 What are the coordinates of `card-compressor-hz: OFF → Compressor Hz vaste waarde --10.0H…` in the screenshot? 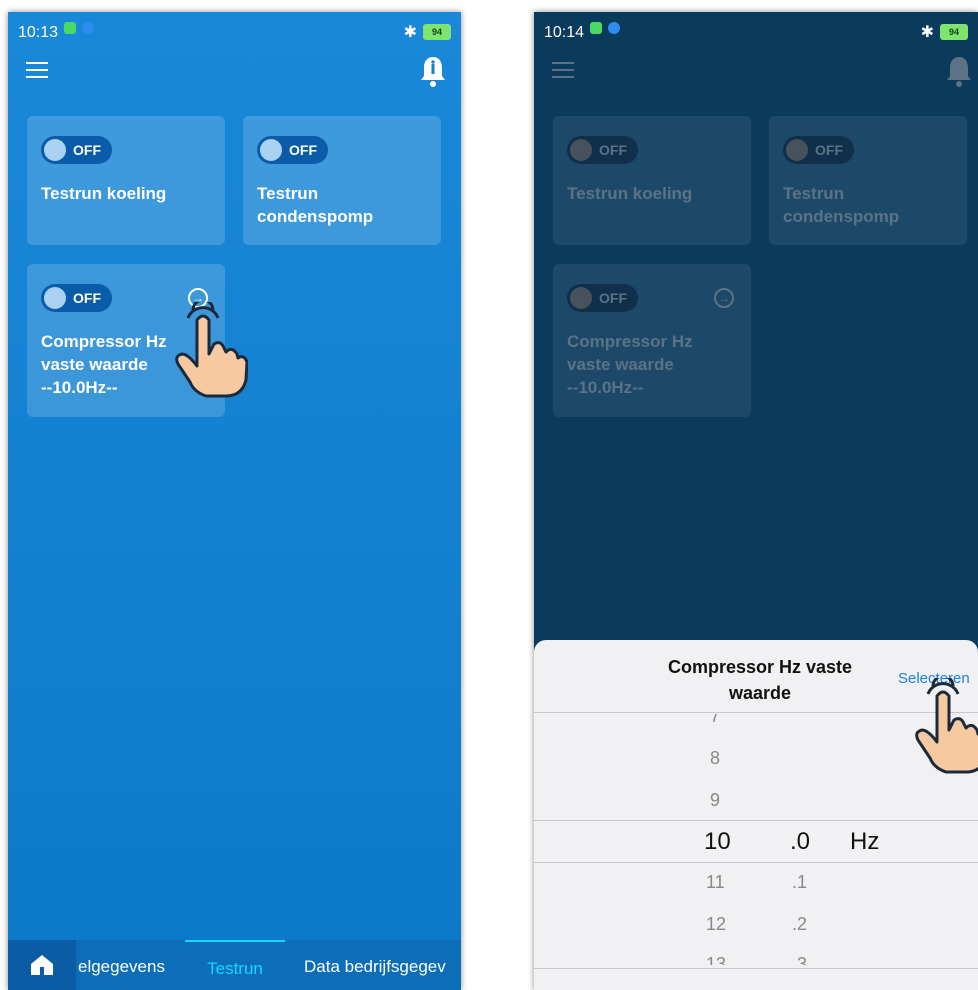 It's located at (652, 340).